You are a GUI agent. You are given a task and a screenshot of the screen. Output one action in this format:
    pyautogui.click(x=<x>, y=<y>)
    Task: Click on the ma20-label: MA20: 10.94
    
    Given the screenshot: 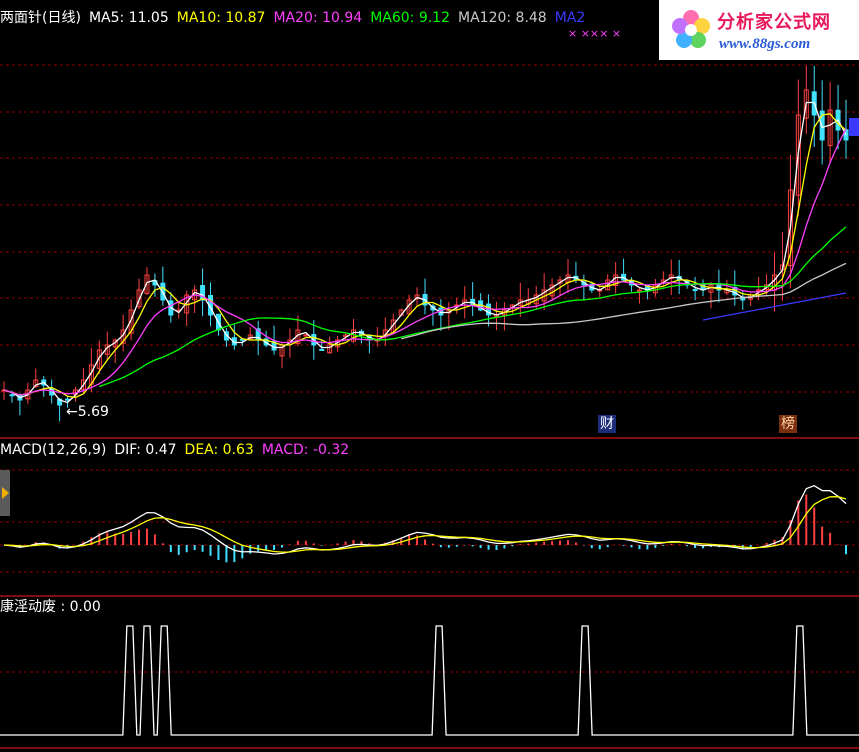 What is the action you would take?
    pyautogui.click(x=318, y=18)
    